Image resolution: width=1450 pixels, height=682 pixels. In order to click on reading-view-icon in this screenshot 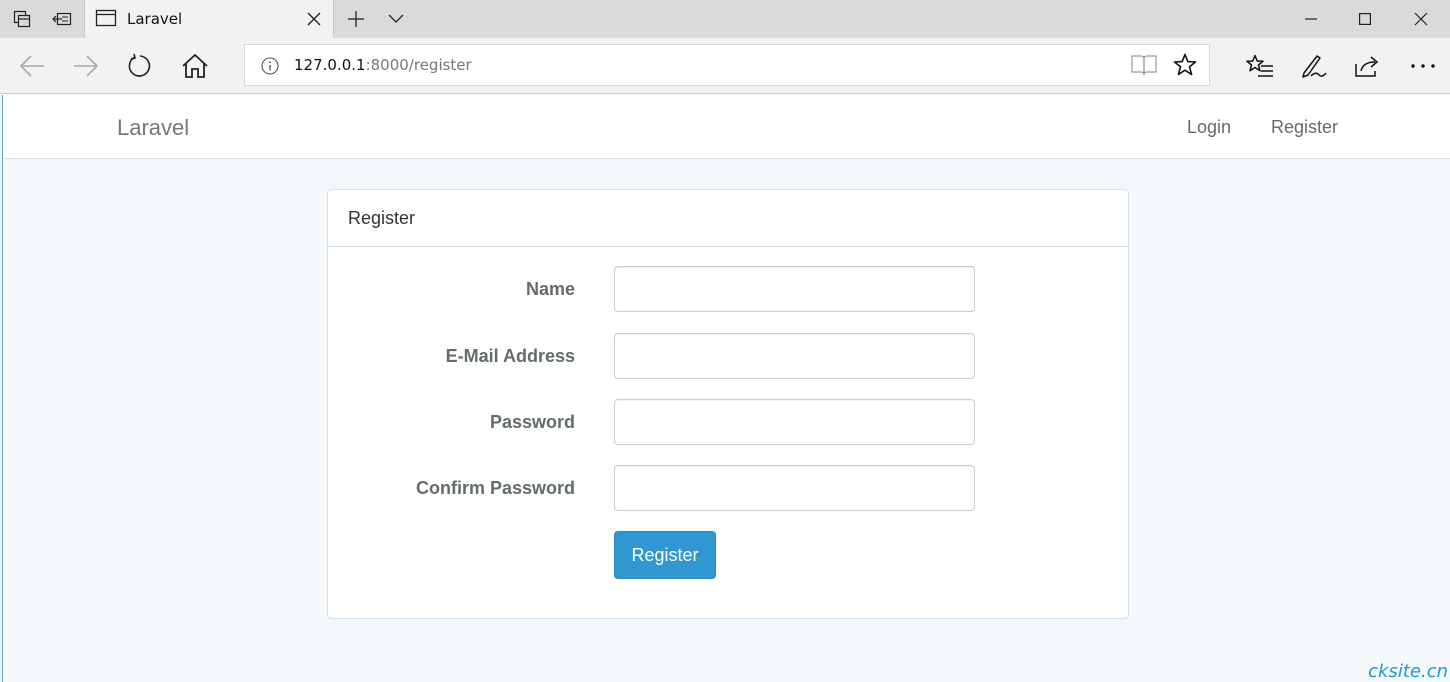, I will do `click(1144, 67)`.